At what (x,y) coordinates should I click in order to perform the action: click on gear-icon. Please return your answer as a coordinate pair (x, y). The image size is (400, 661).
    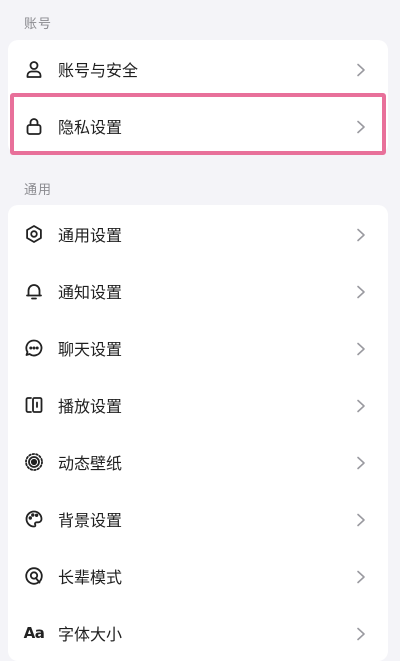
    Looking at the image, I should click on (34, 234).